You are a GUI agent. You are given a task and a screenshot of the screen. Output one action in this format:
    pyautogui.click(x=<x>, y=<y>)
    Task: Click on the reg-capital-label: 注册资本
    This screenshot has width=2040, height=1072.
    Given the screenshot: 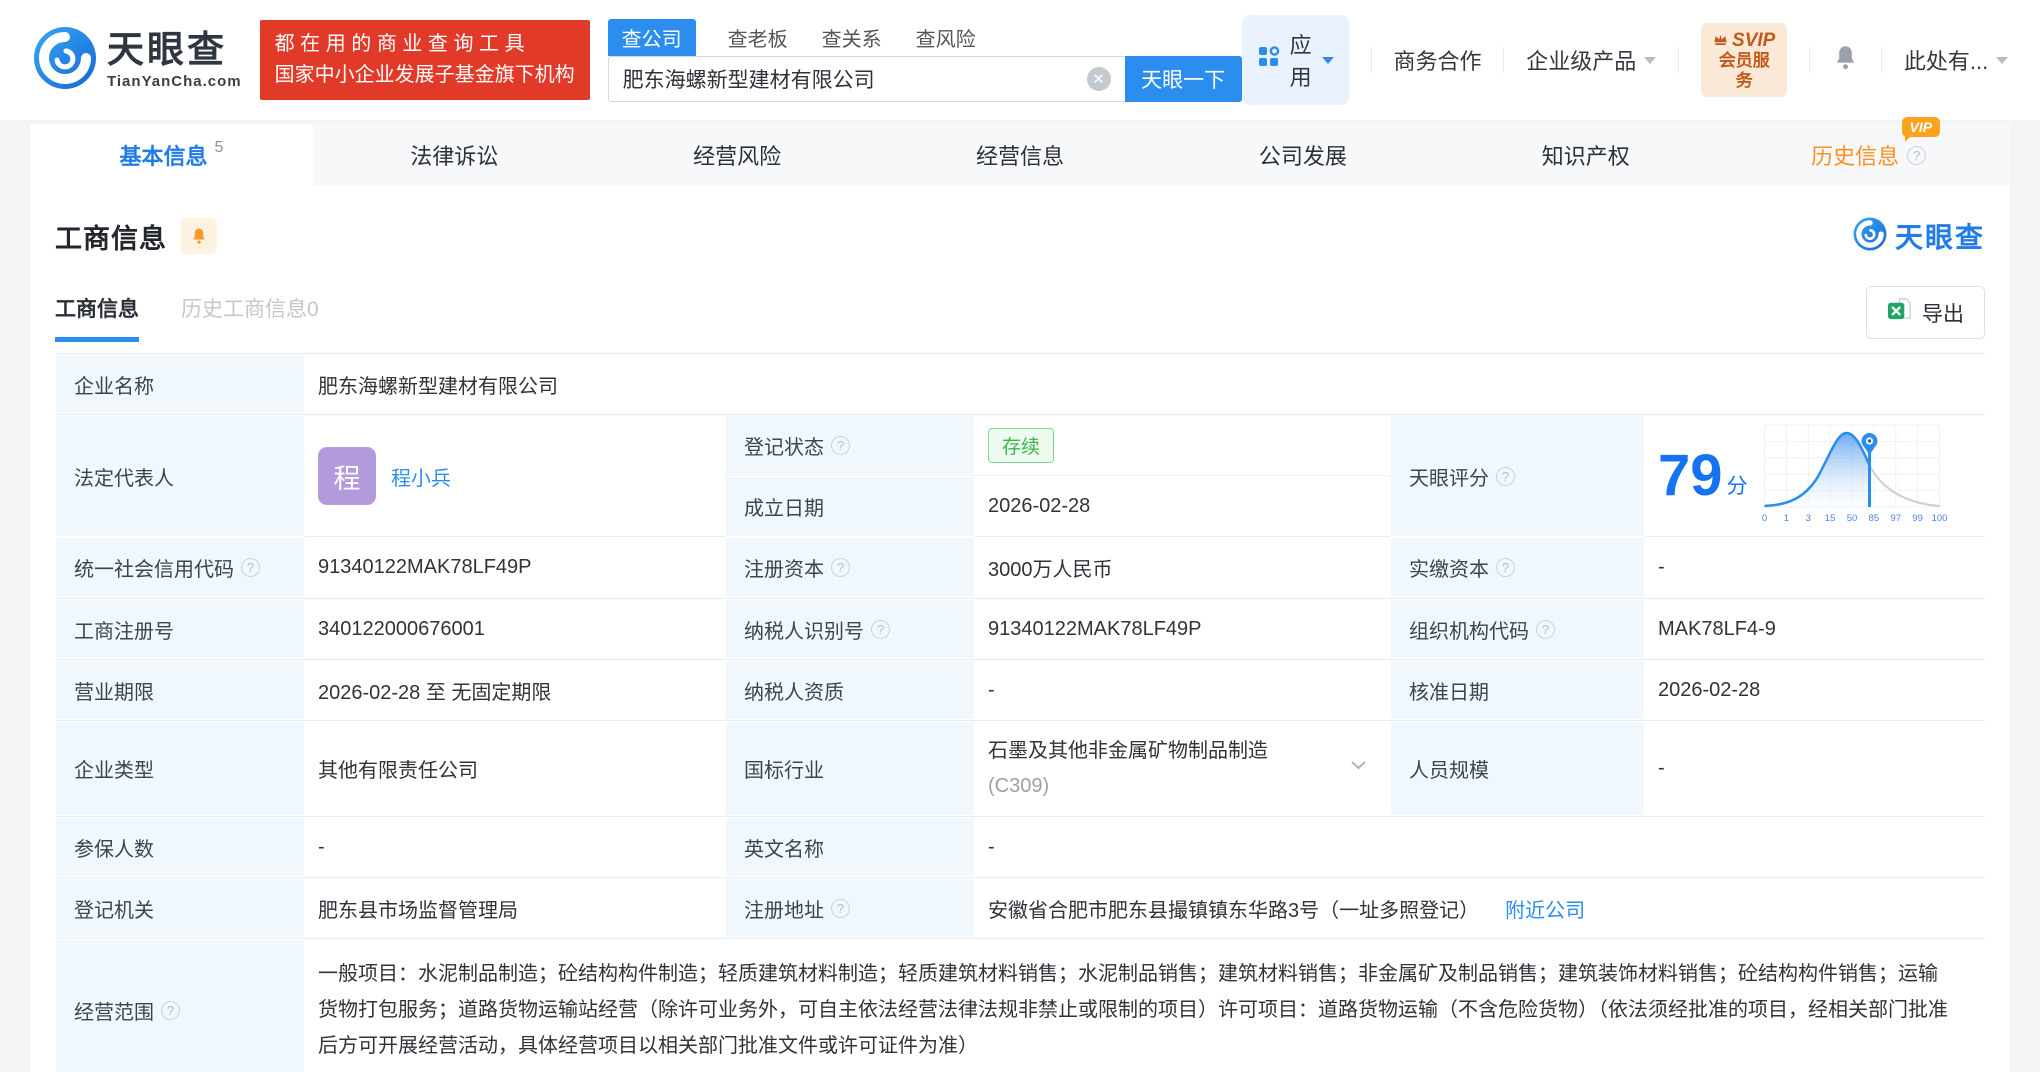 What is the action you would take?
    pyautogui.click(x=850, y=567)
    